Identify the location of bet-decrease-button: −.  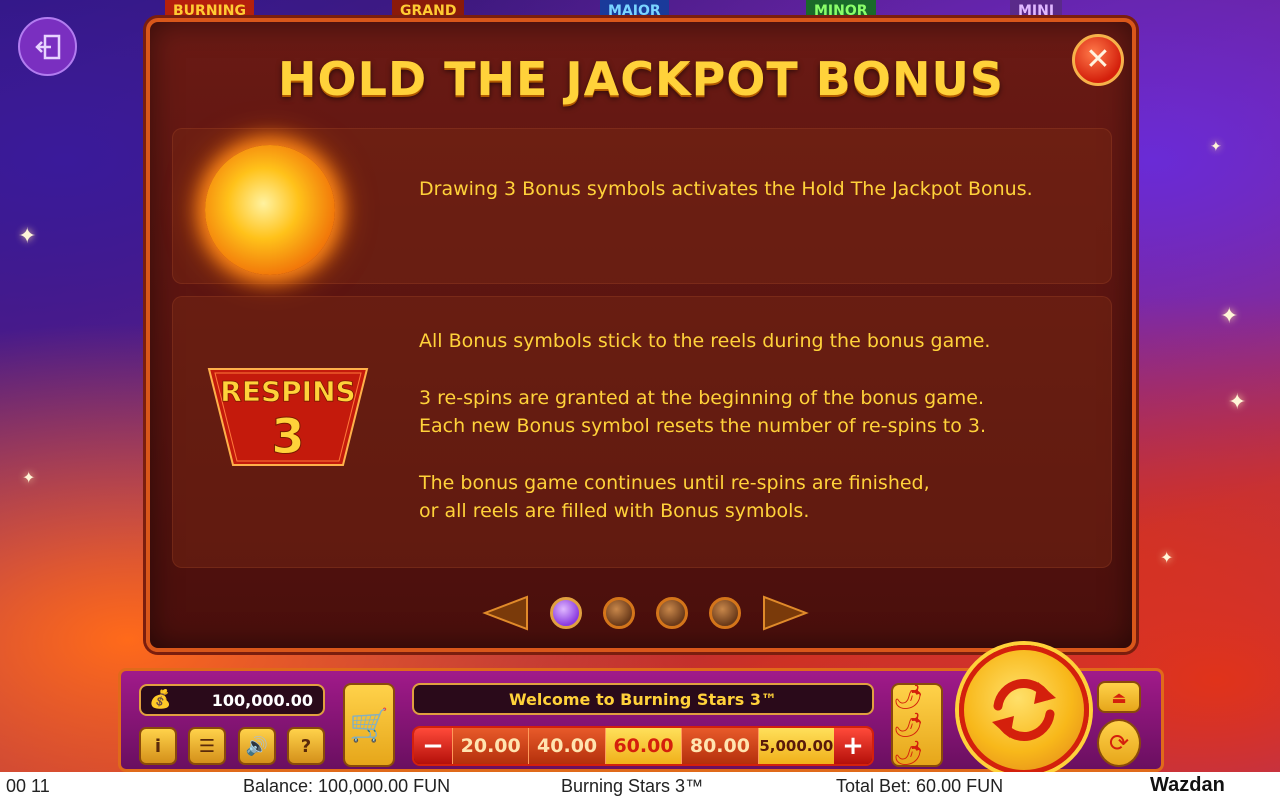
(433, 746).